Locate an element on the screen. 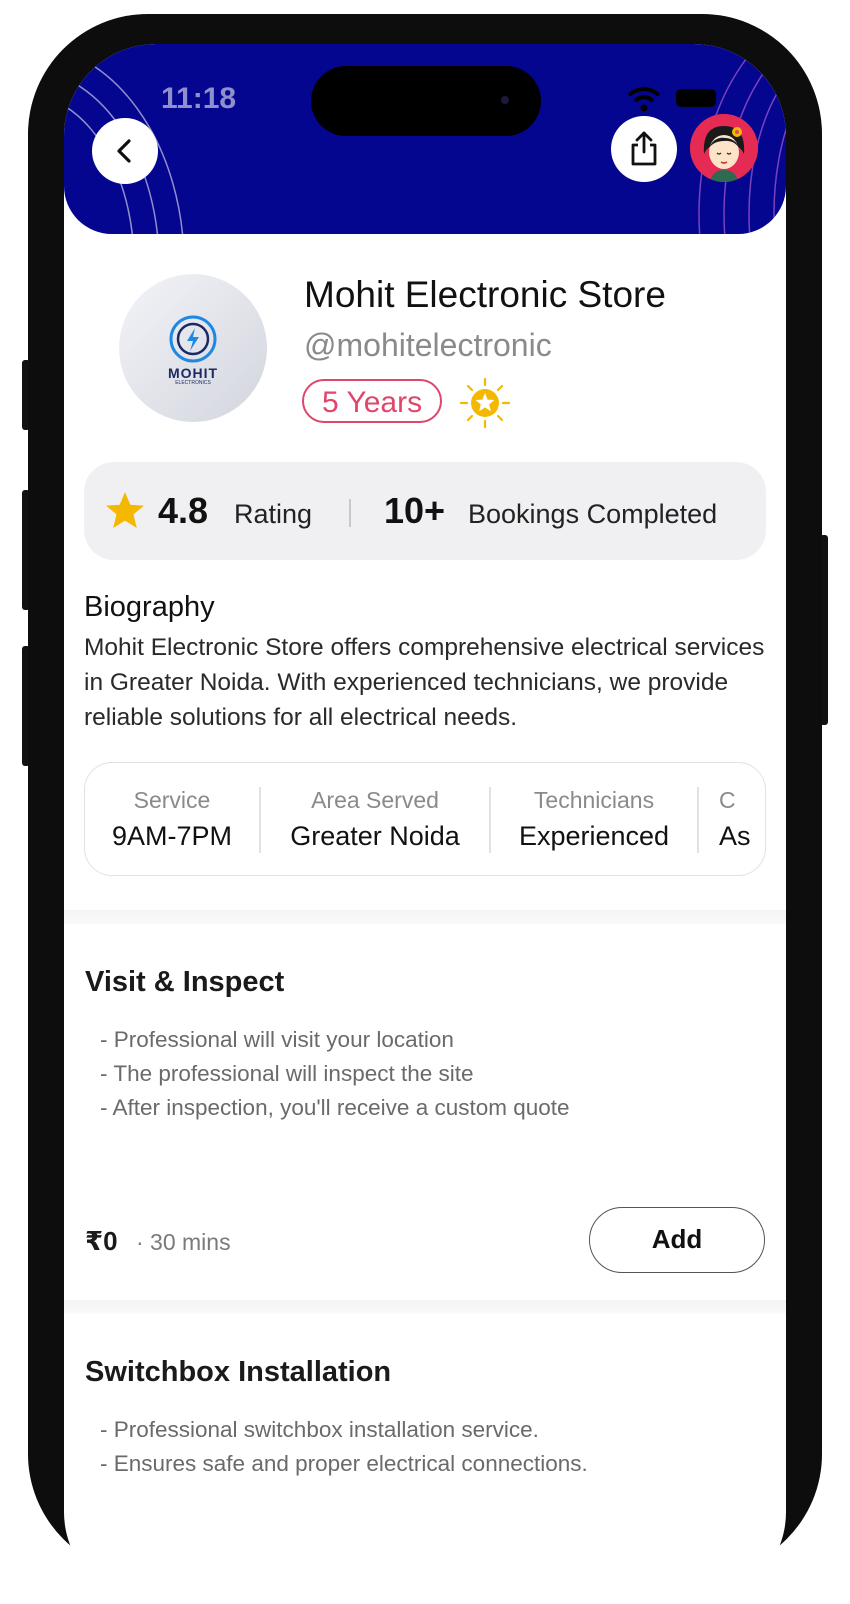 The width and height of the screenshot is (850, 1604). info-label: Area Served is located at coordinates (375, 800).